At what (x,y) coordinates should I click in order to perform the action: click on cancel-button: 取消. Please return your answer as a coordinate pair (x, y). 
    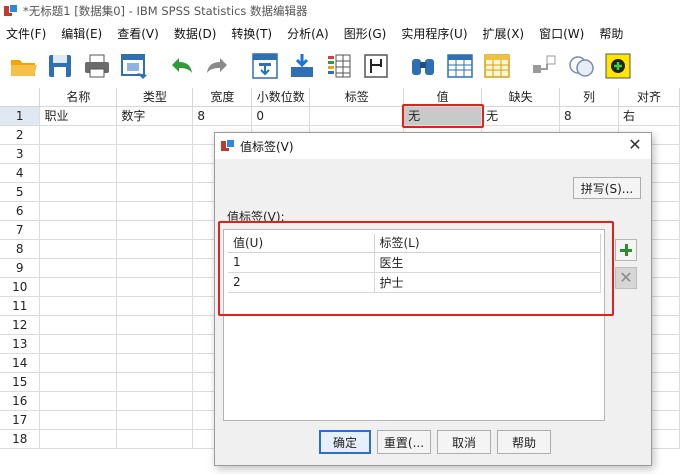
    Looking at the image, I should click on (464, 442).